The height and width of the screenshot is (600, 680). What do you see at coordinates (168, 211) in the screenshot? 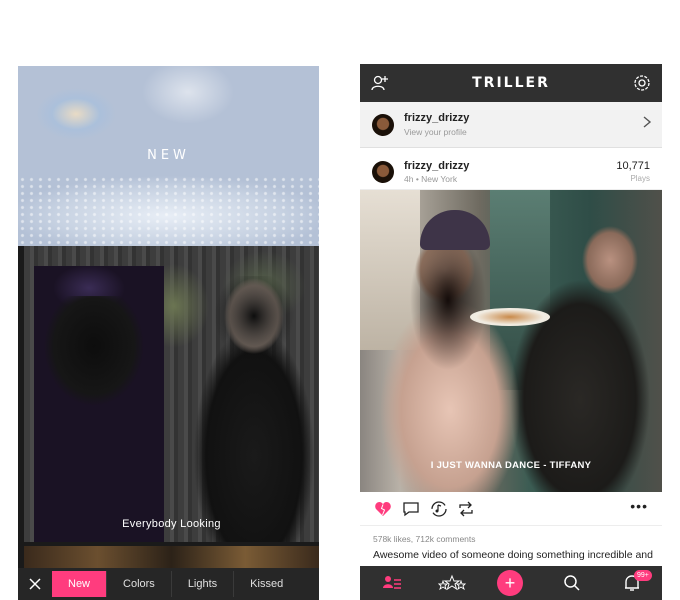
I see `banner-sparkle` at bounding box center [168, 211].